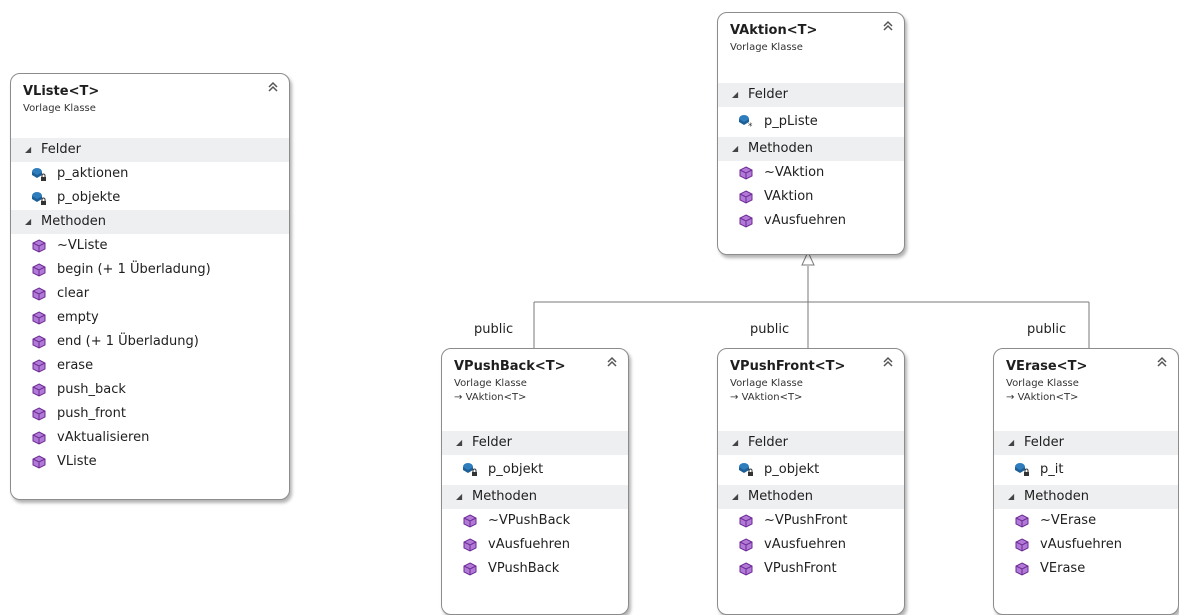 This screenshot has width=1179, height=615. What do you see at coordinates (1086, 569) in the screenshot?
I see `method-item: VErase` at bounding box center [1086, 569].